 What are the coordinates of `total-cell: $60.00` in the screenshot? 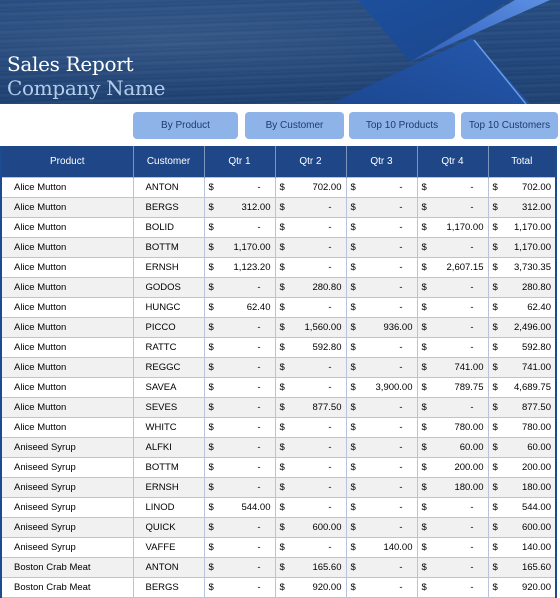 It's located at (522, 447).